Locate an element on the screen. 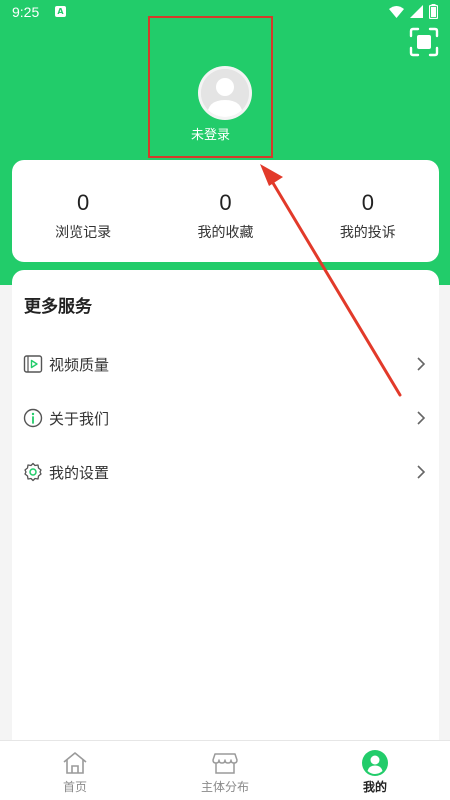 The height and width of the screenshot is (800, 450). service-item-about-us: 关于我们 is located at coordinates (225, 418).